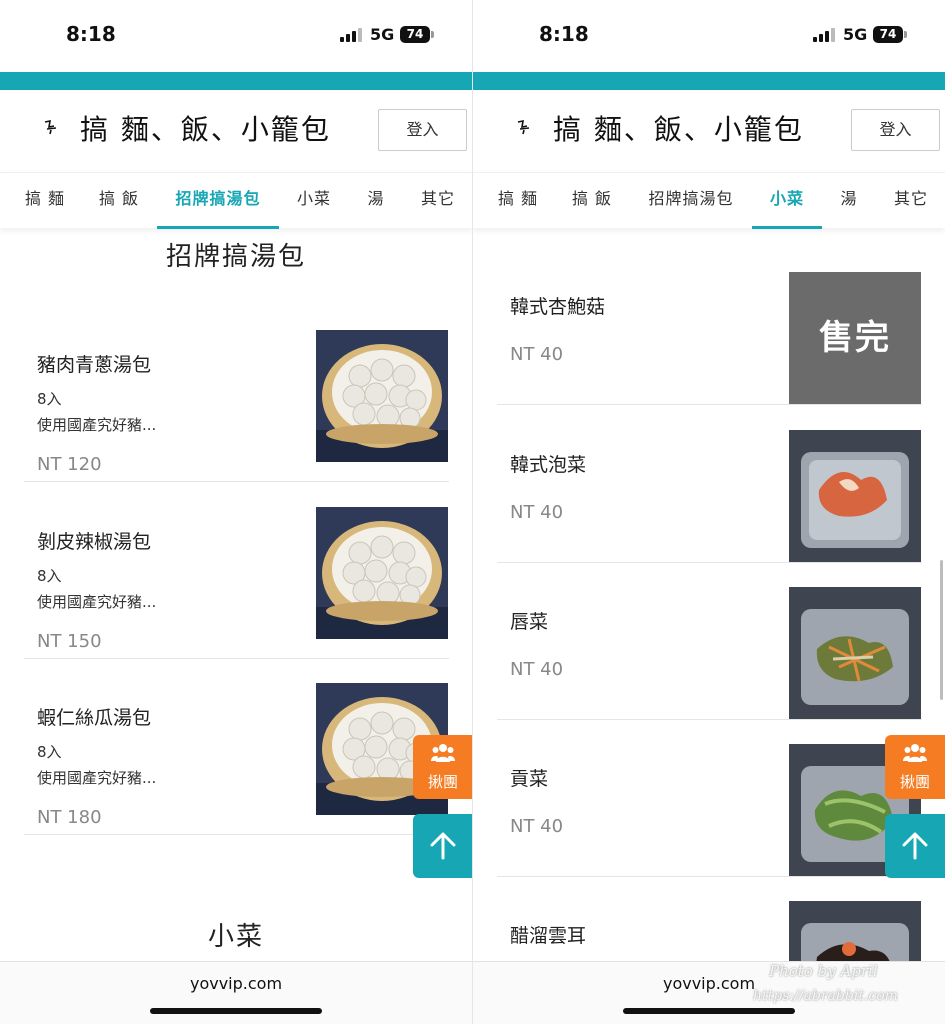 Image resolution: width=945 pixels, height=1024 pixels. Describe the element at coordinates (709, 653) in the screenshot. I see `menu-item: 唇菜 NT 40` at that location.